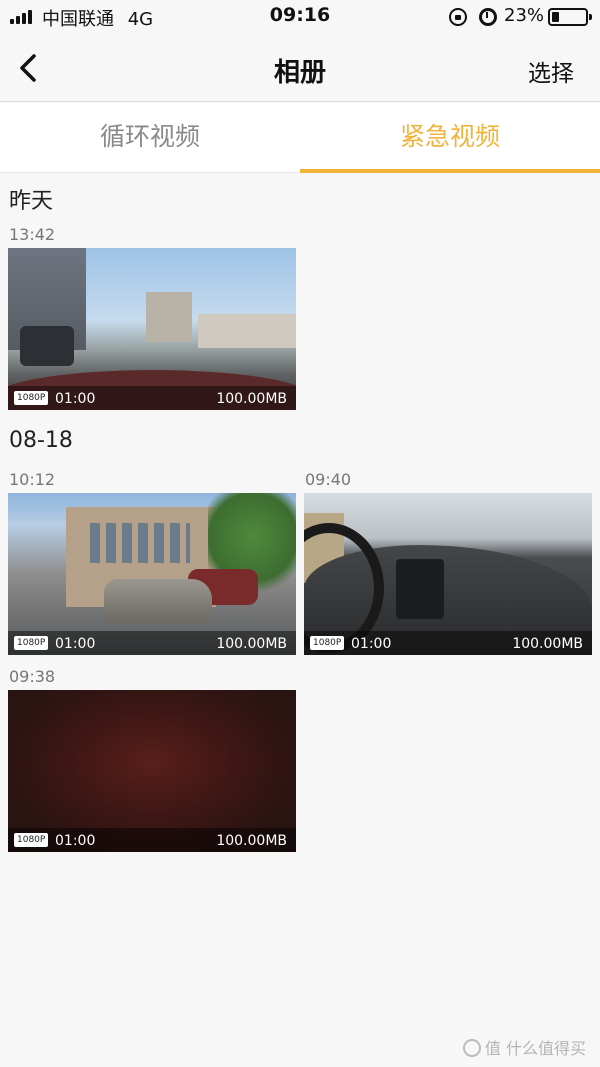  Describe the element at coordinates (535, 1048) in the screenshot. I see `watermark-text: 值 什么值得买` at that location.